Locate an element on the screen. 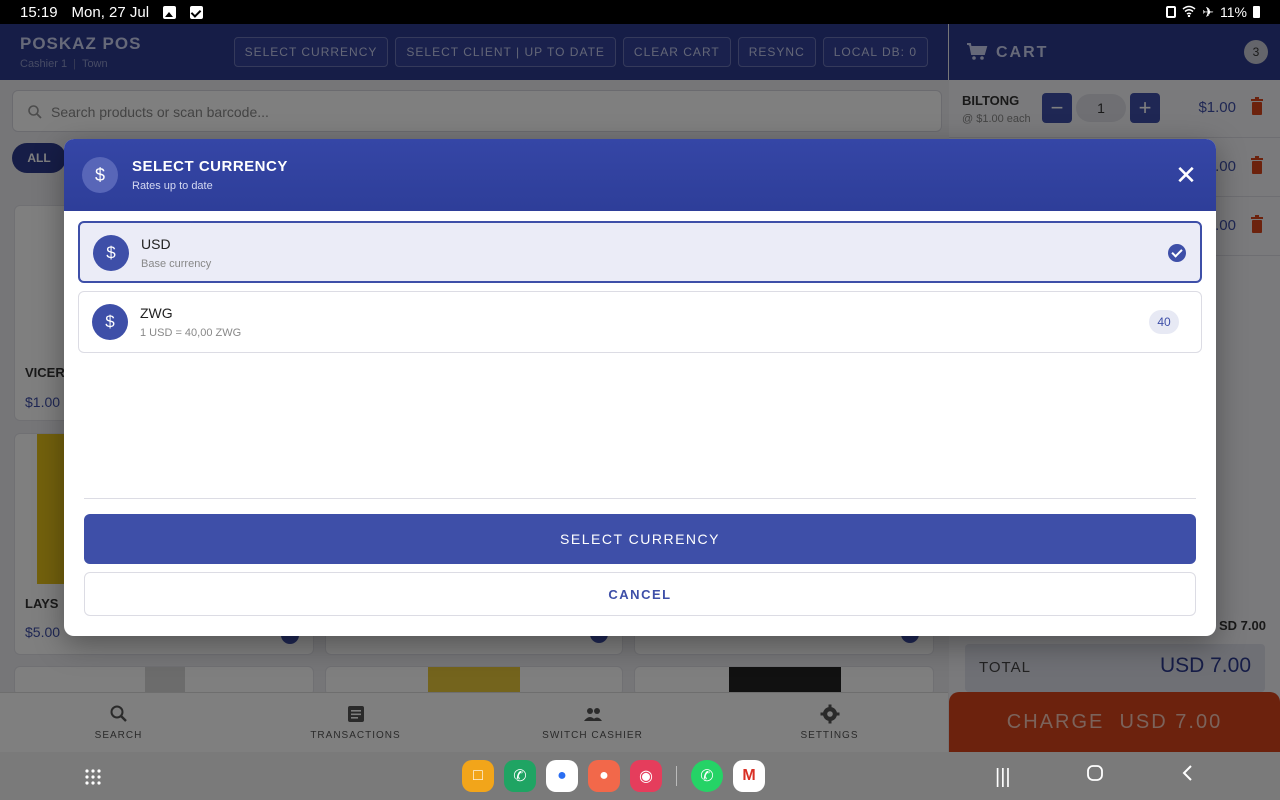  divider is located at coordinates (640, 498).